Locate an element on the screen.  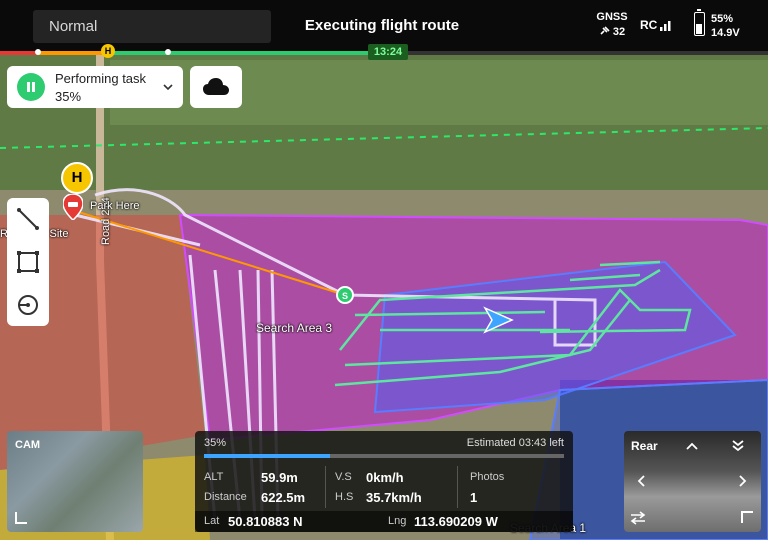
area-tool-button is located at coordinates (28, 262).